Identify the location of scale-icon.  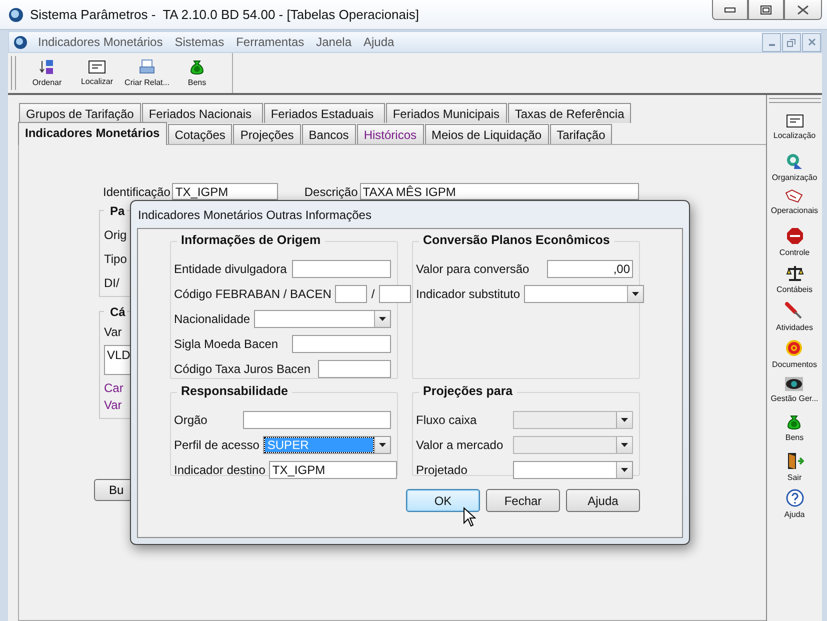
(795, 273).